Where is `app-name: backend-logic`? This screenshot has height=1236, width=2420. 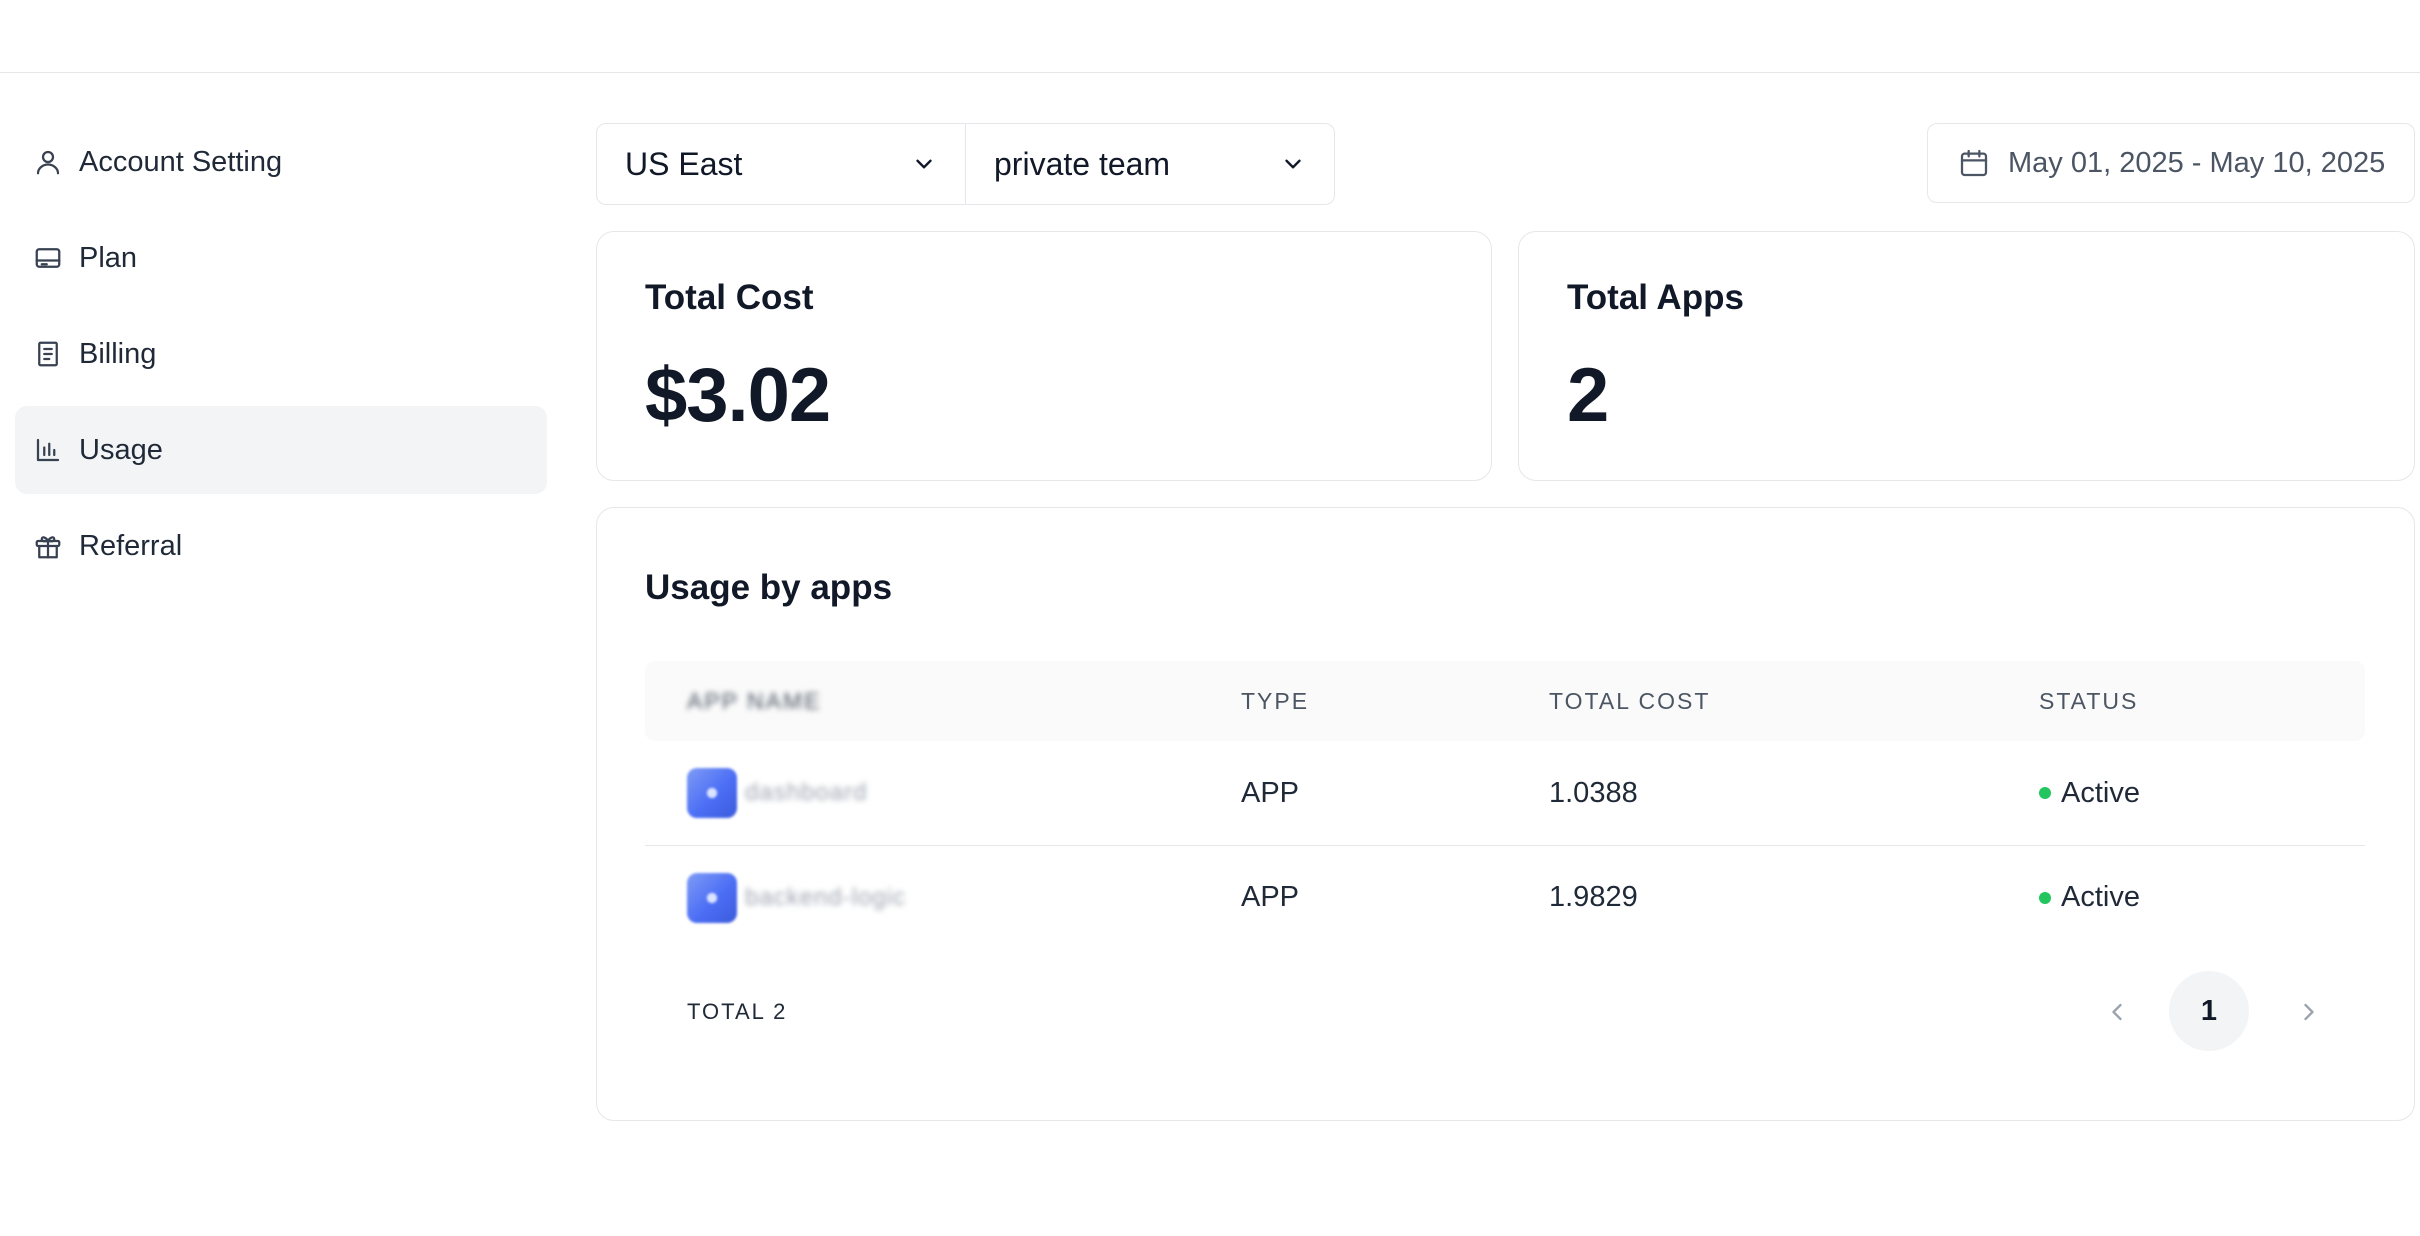 app-name: backend-logic is located at coordinates (826, 897).